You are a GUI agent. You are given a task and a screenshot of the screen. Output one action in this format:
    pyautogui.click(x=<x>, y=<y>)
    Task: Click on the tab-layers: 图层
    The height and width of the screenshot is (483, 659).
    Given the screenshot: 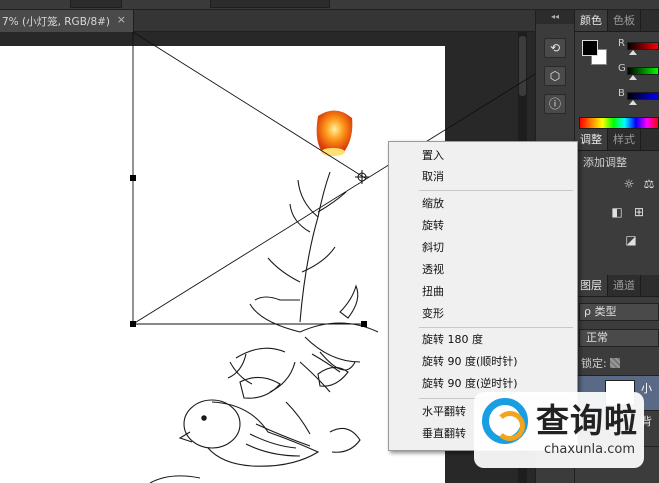 What is the action you would take?
    pyautogui.click(x=591, y=285)
    